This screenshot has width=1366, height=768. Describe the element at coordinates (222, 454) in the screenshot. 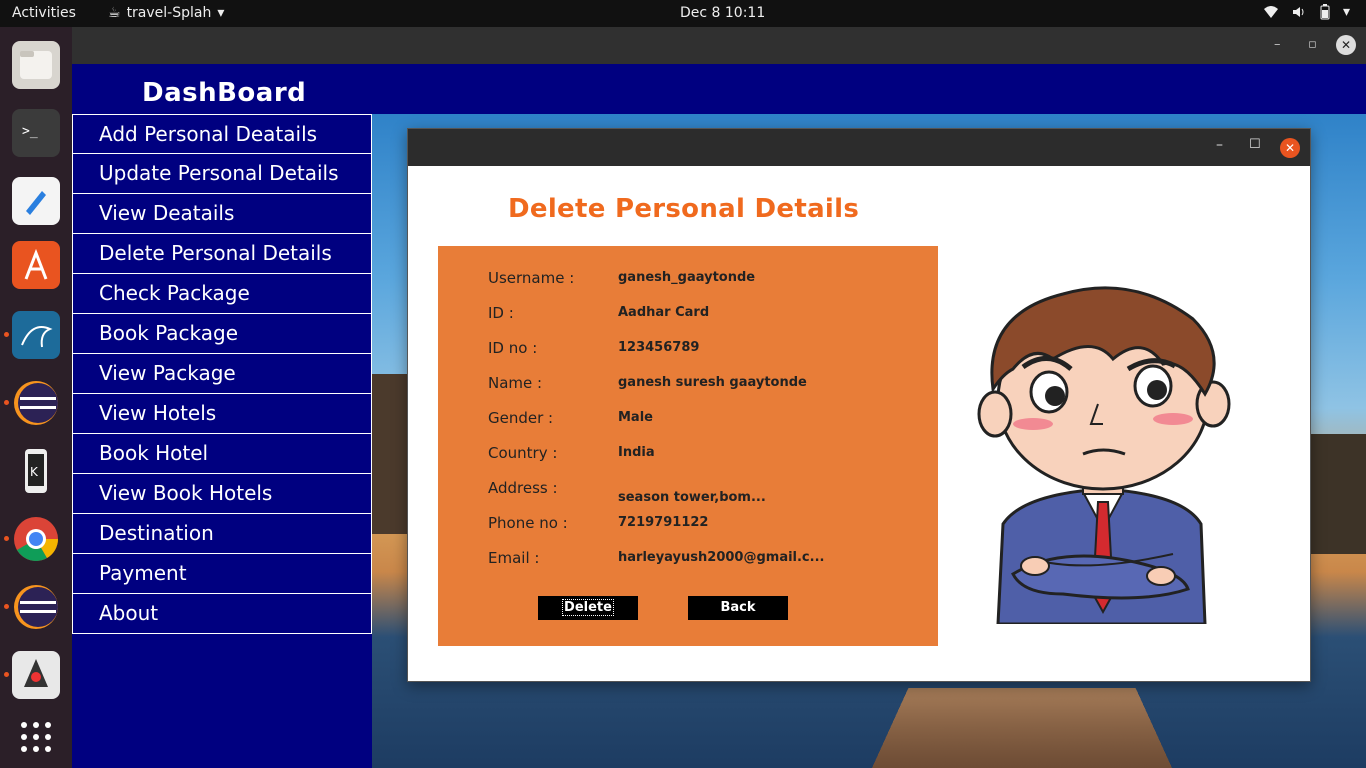

I see `menu-book-hotel: Book Hotel` at that location.